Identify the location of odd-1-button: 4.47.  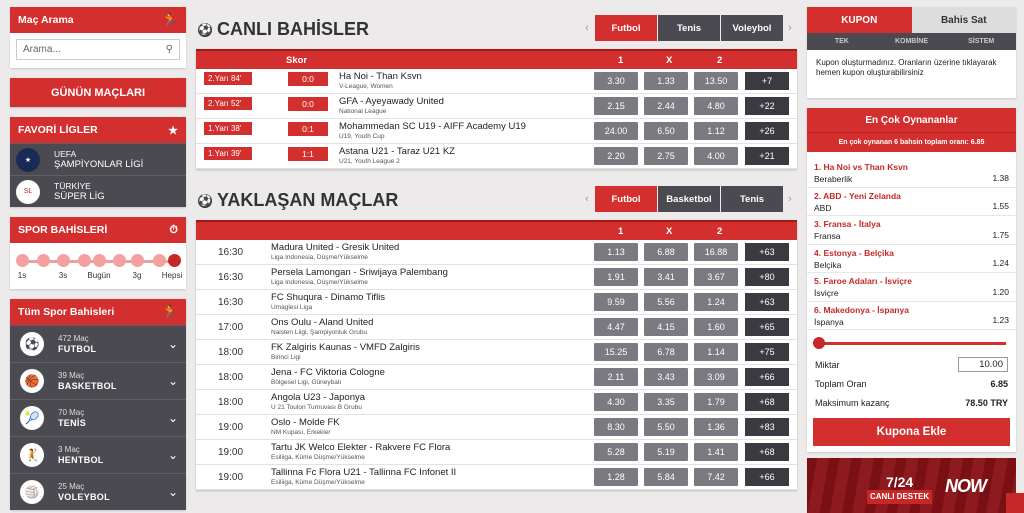
(616, 327).